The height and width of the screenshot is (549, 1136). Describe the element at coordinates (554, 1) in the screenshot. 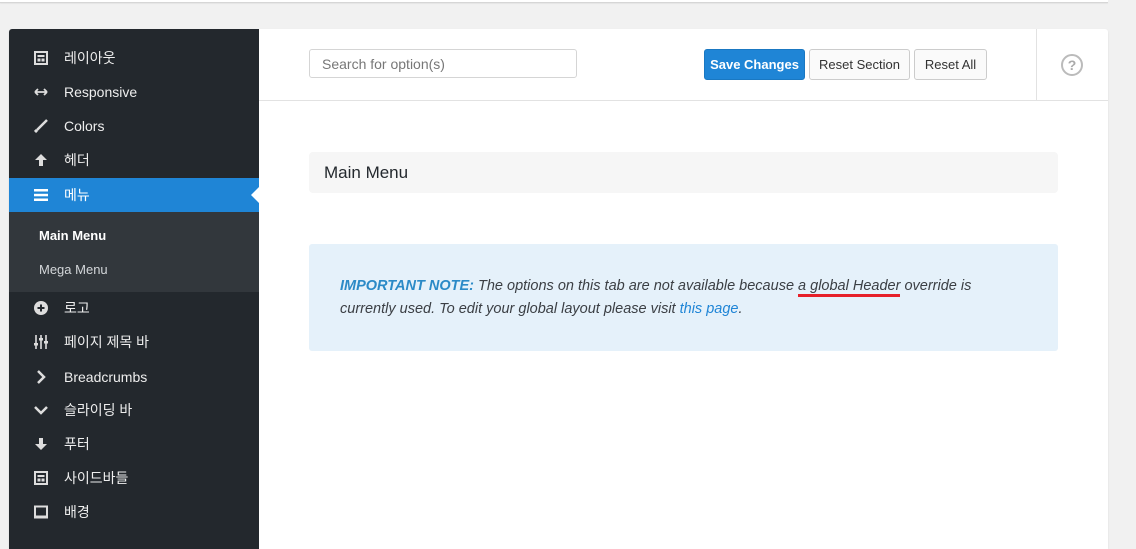

I see `previous-card-edge` at that location.